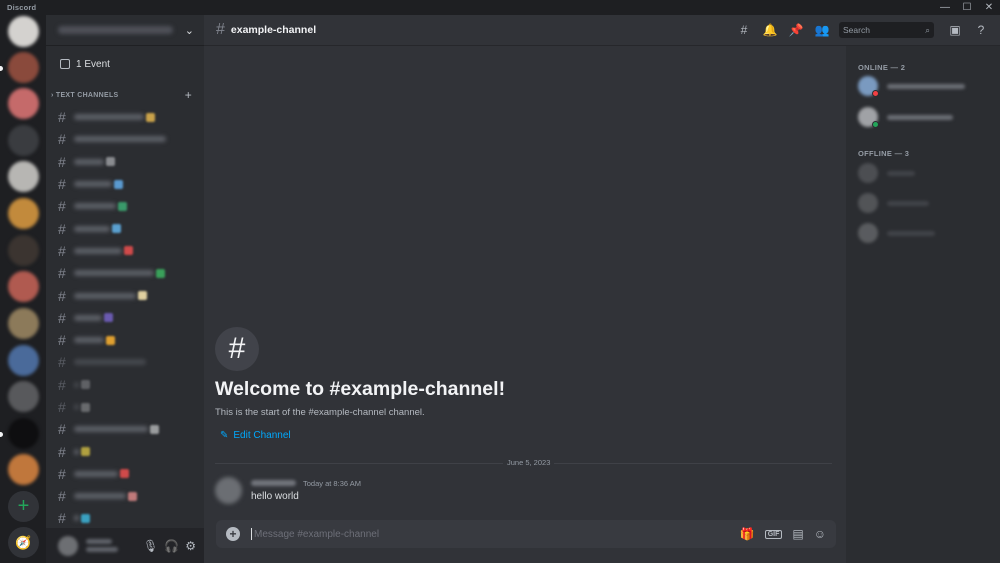 This screenshot has height=563, width=1000. What do you see at coordinates (316, 534) in the screenshot?
I see `message-input: Message #example-channel` at bounding box center [316, 534].